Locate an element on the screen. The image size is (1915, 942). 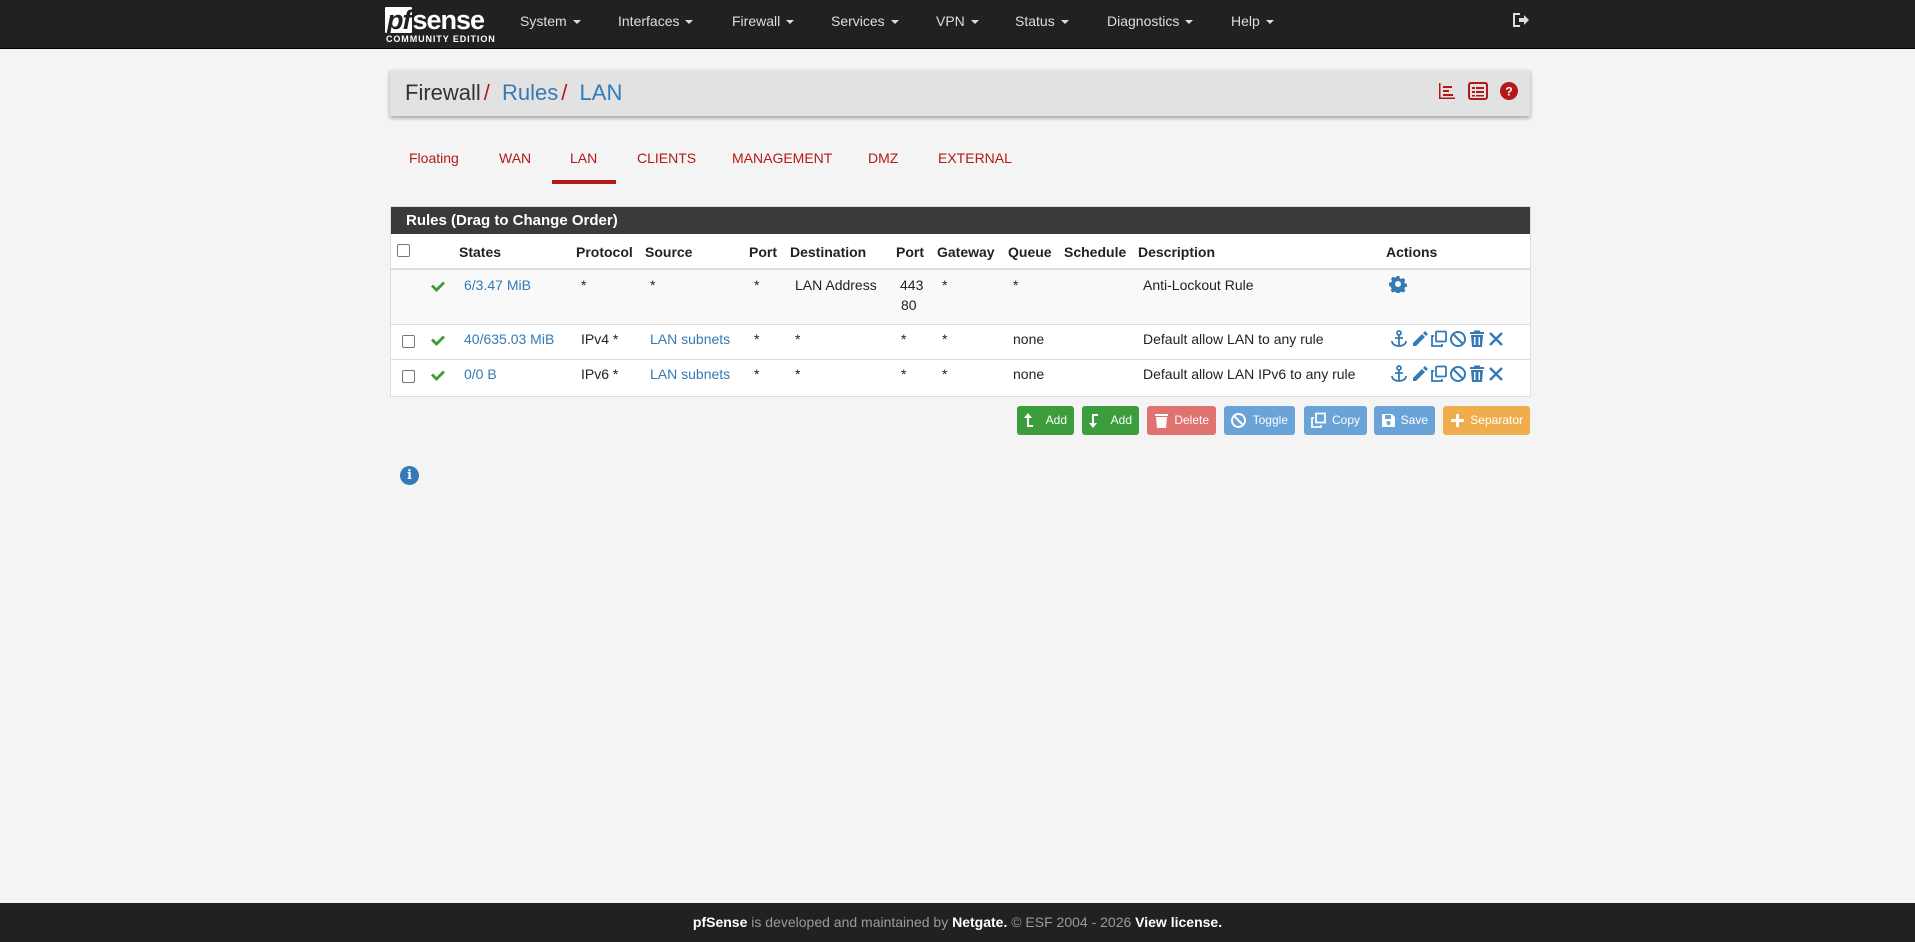
select-all-checkbox is located at coordinates (403, 250).